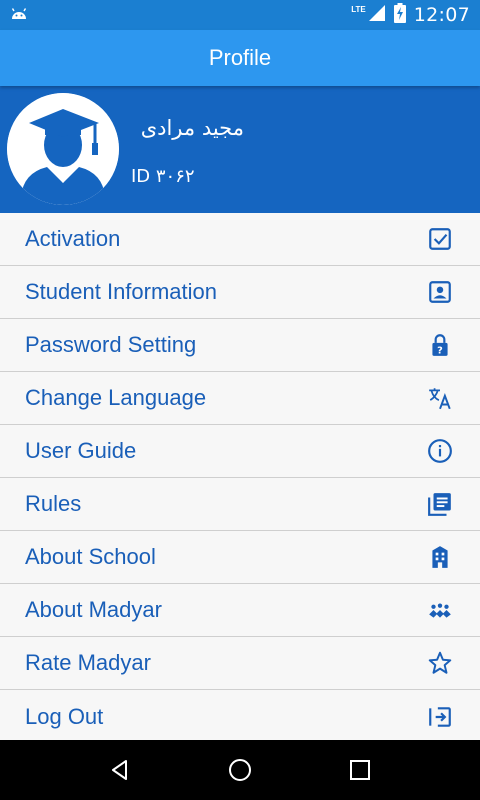 This screenshot has width=480, height=800. Describe the element at coordinates (440, 663) in the screenshot. I see `star-icon` at that location.